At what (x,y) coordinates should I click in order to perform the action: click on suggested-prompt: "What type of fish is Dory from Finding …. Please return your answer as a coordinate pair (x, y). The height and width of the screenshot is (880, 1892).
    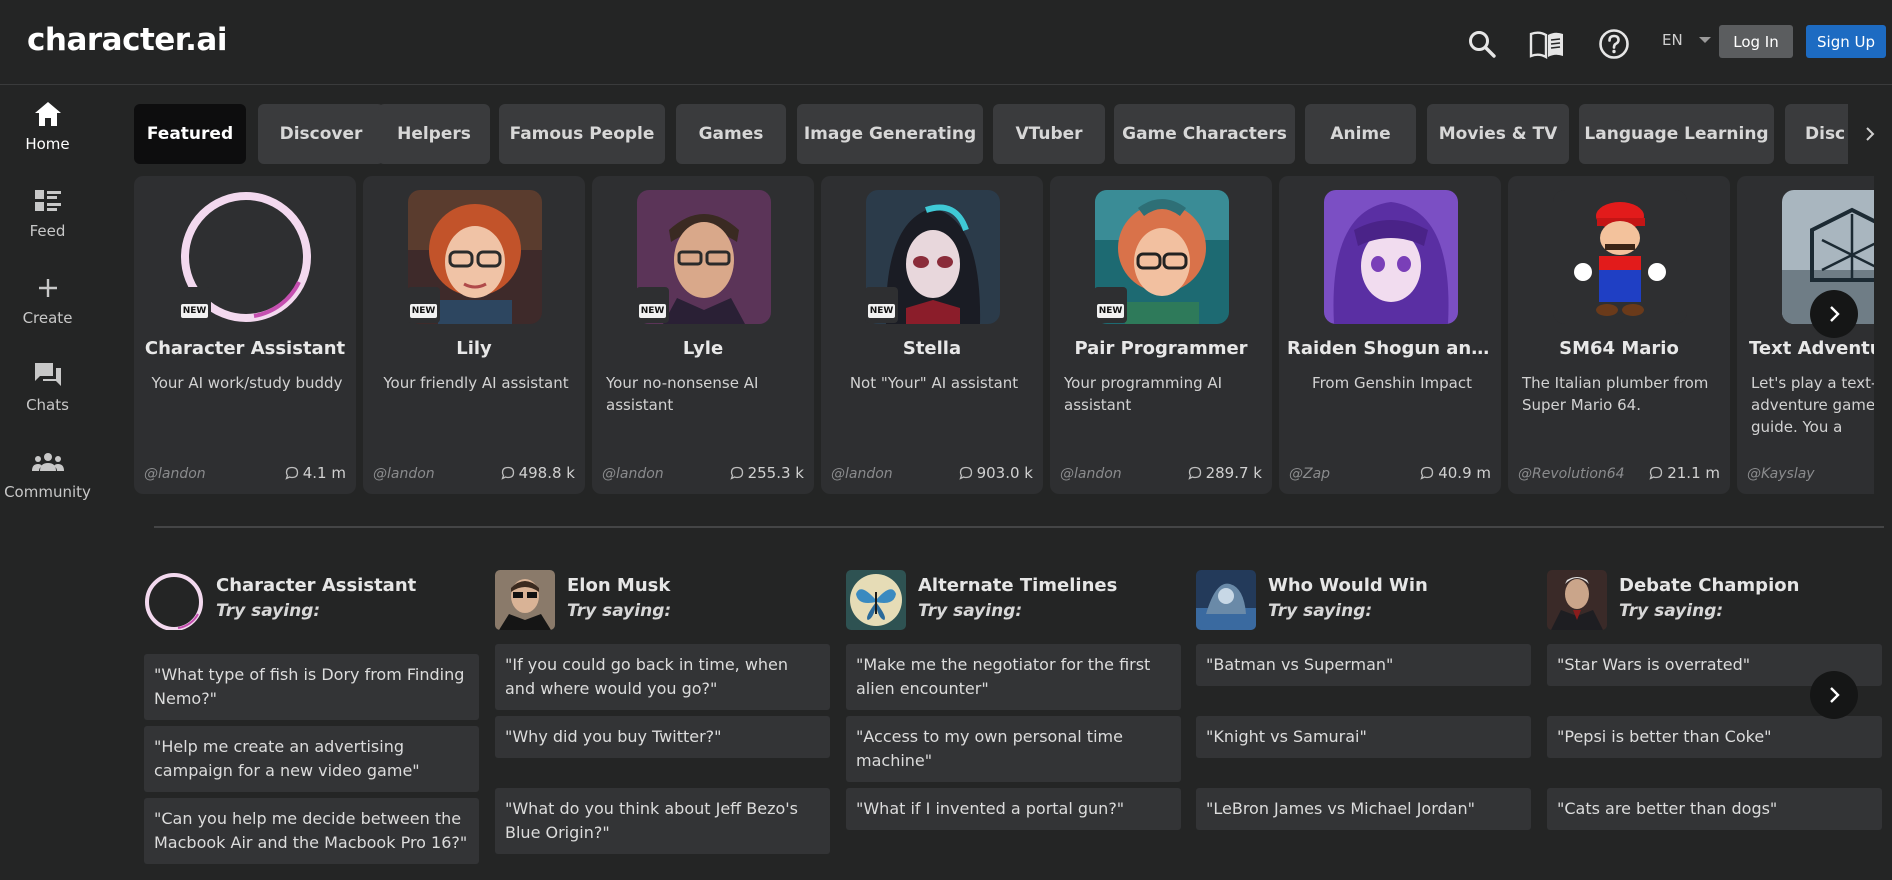
    Looking at the image, I should click on (311, 687).